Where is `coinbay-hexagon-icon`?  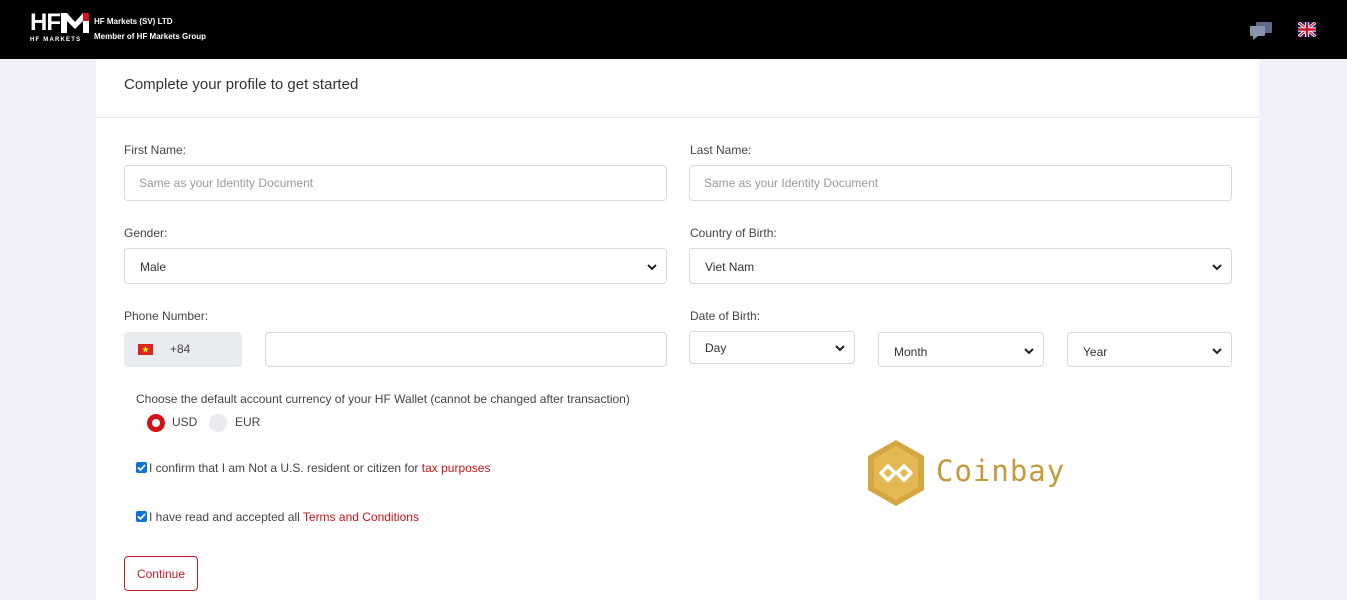 coinbay-hexagon-icon is located at coordinates (896, 473).